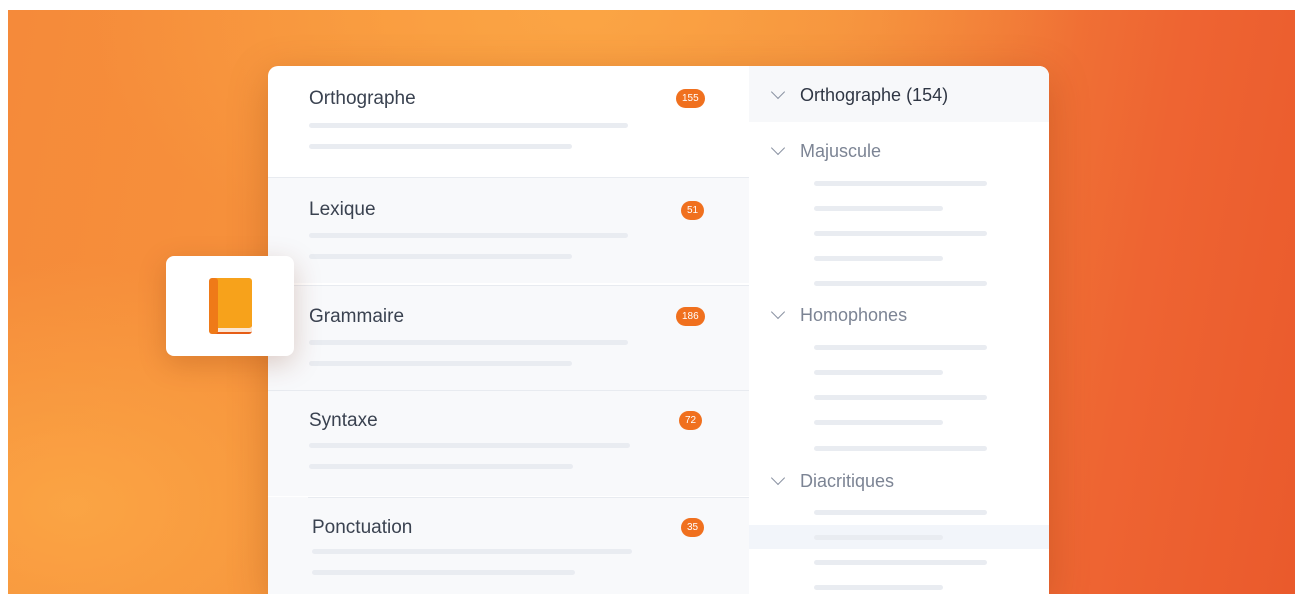 The image size is (1295, 594). Describe the element at coordinates (342, 209) in the screenshot. I see `category-label: Lexique` at that location.